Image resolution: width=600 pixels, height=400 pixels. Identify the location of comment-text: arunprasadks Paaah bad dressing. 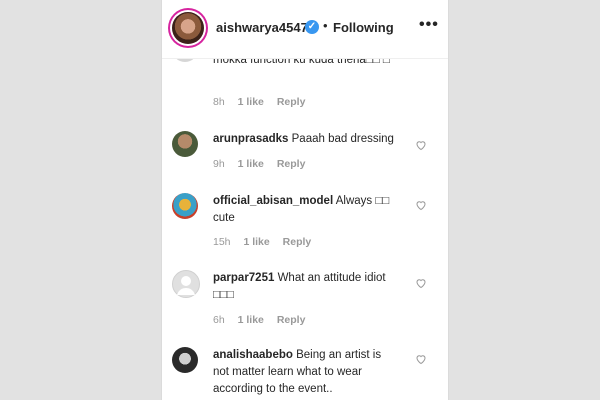
(309, 139).